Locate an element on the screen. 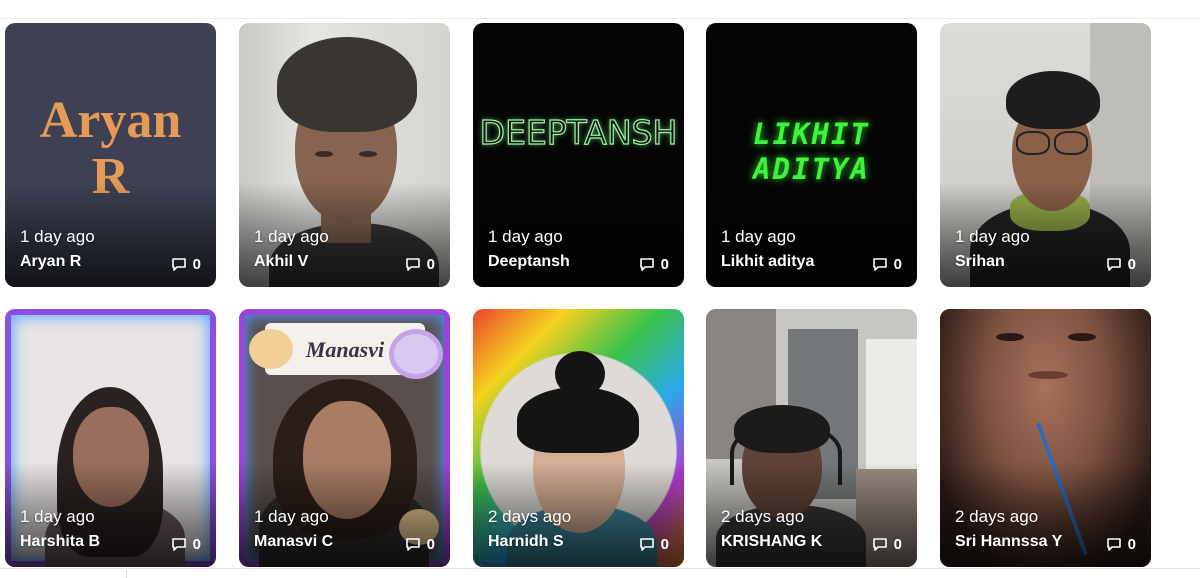  video-card-srihan: 1 day ago Srihan 0 is located at coordinates (1045, 155).